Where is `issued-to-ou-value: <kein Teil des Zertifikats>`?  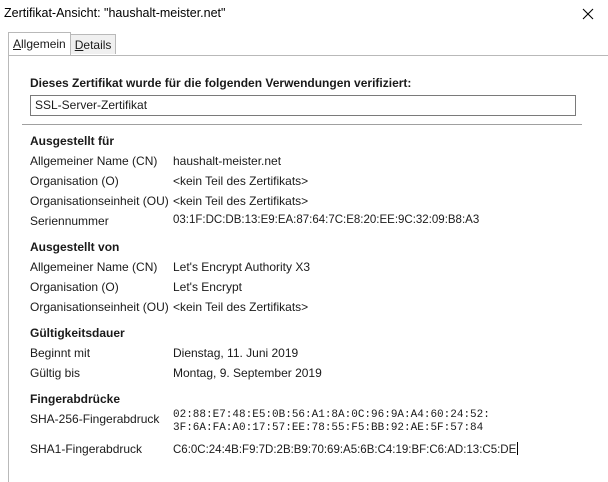 issued-to-ou-value: <kein Teil des Zertifikats> is located at coordinates (240, 201).